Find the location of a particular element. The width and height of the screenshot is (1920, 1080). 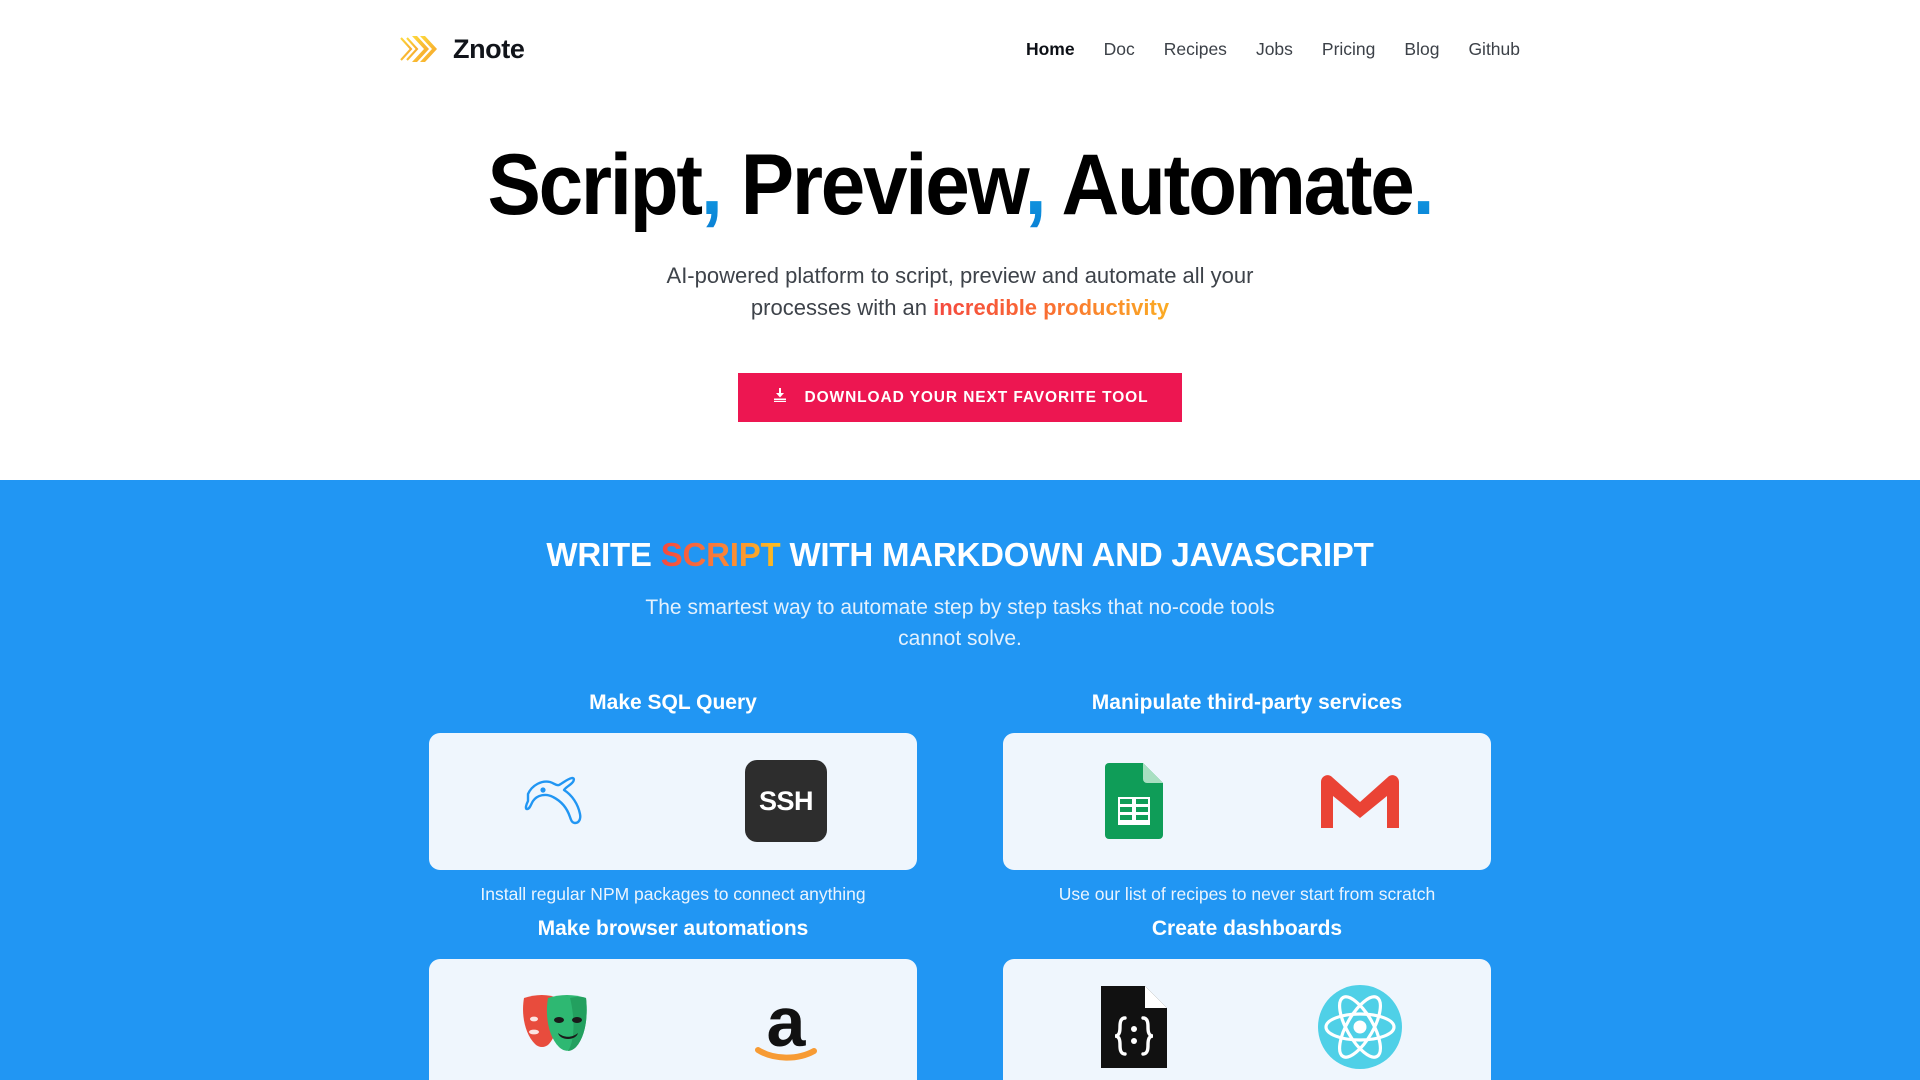

download-icon is located at coordinates (780, 397).